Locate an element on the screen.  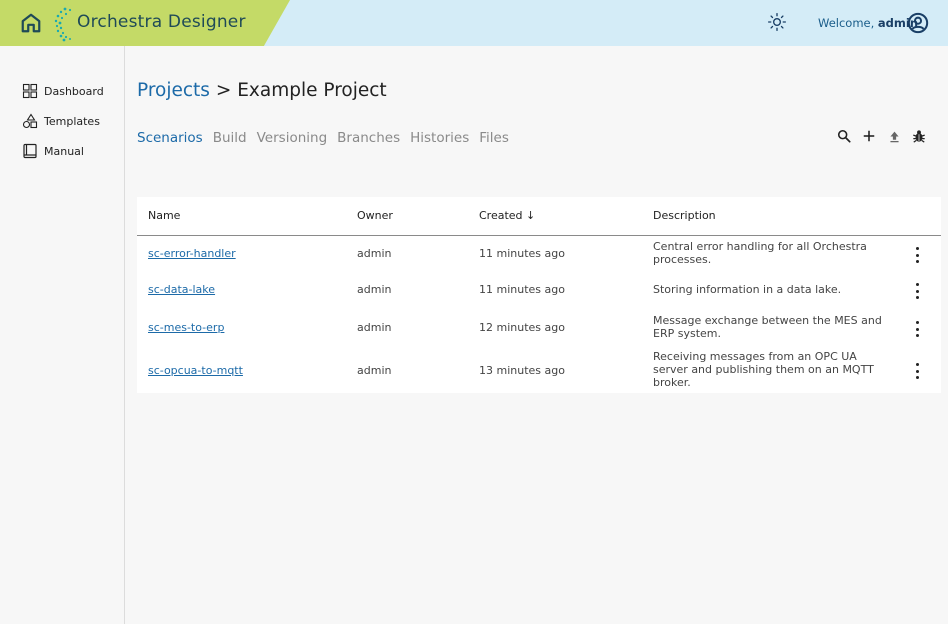
scenario-name-link: sc-data-lake is located at coordinates (181, 289).